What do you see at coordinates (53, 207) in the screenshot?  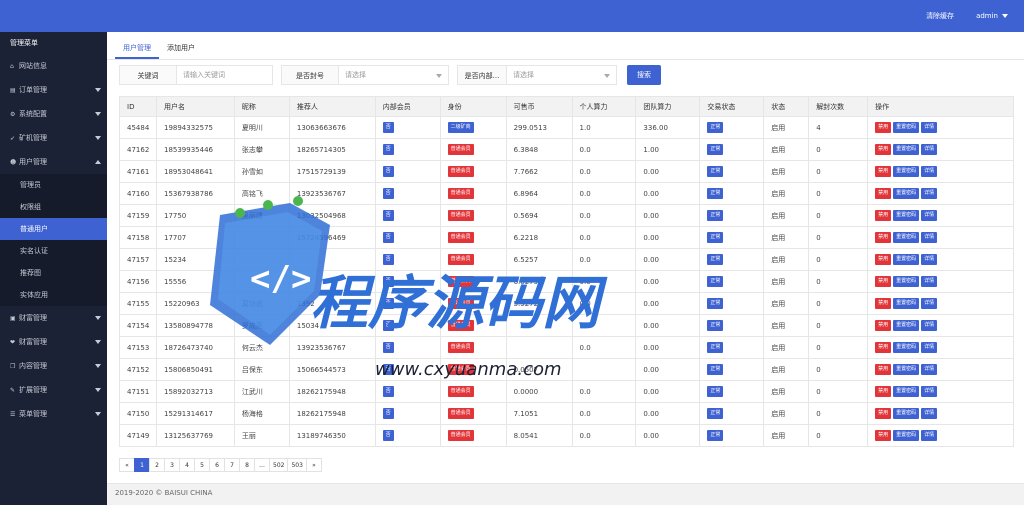 I see `sidebar-subitem: 权限组` at bounding box center [53, 207].